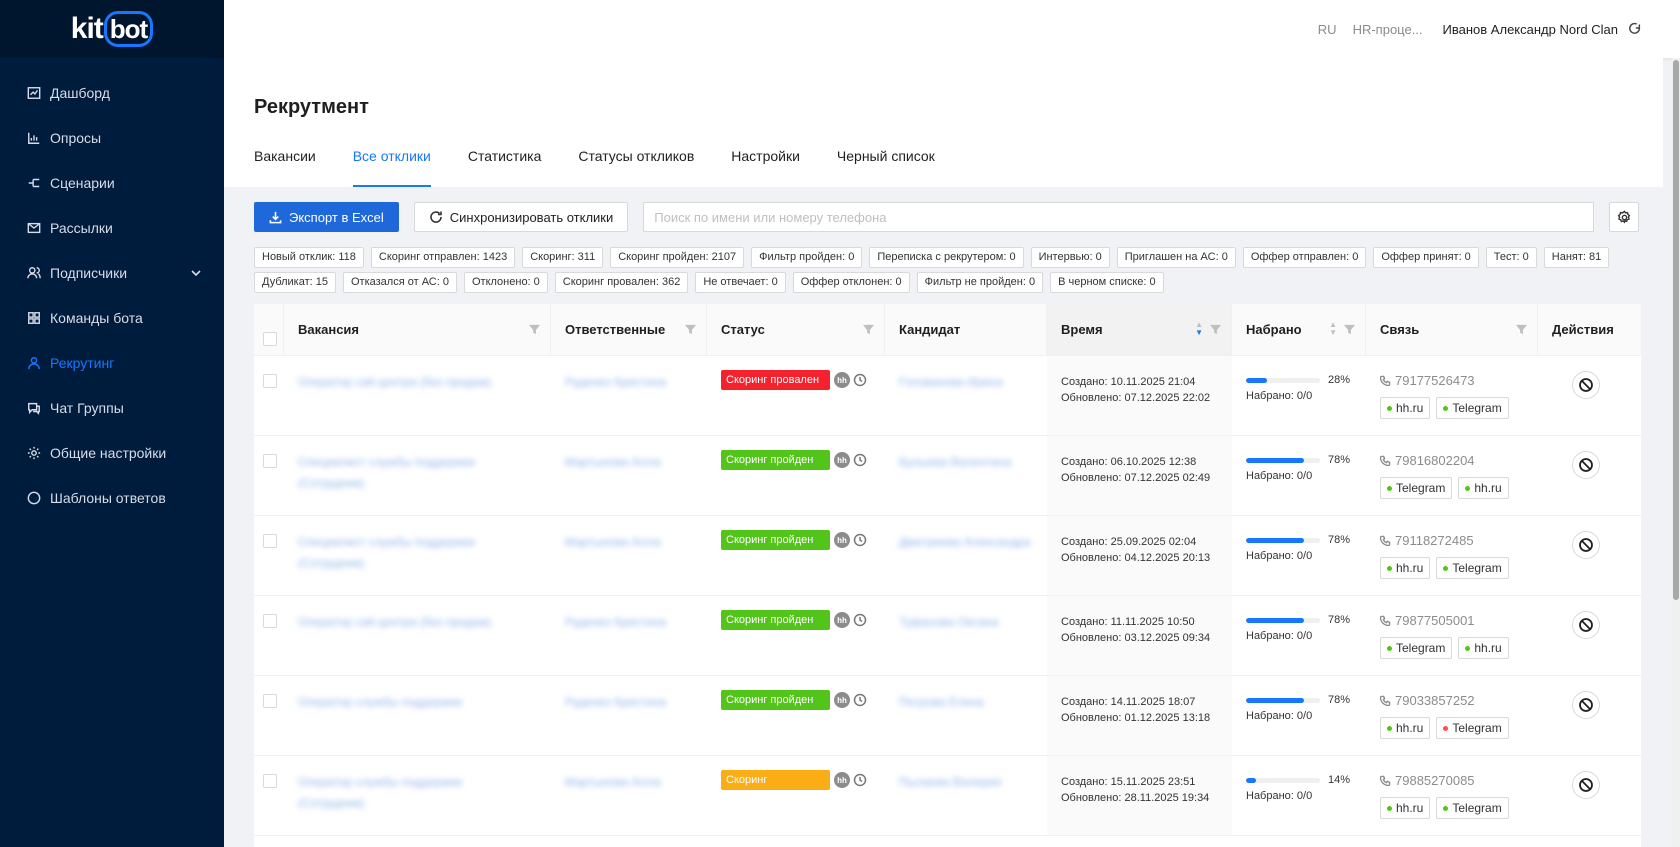  What do you see at coordinates (424, 785) in the screenshot?
I see `vacancy-link: Оператор службы поддержки (Сотрудник)` at bounding box center [424, 785].